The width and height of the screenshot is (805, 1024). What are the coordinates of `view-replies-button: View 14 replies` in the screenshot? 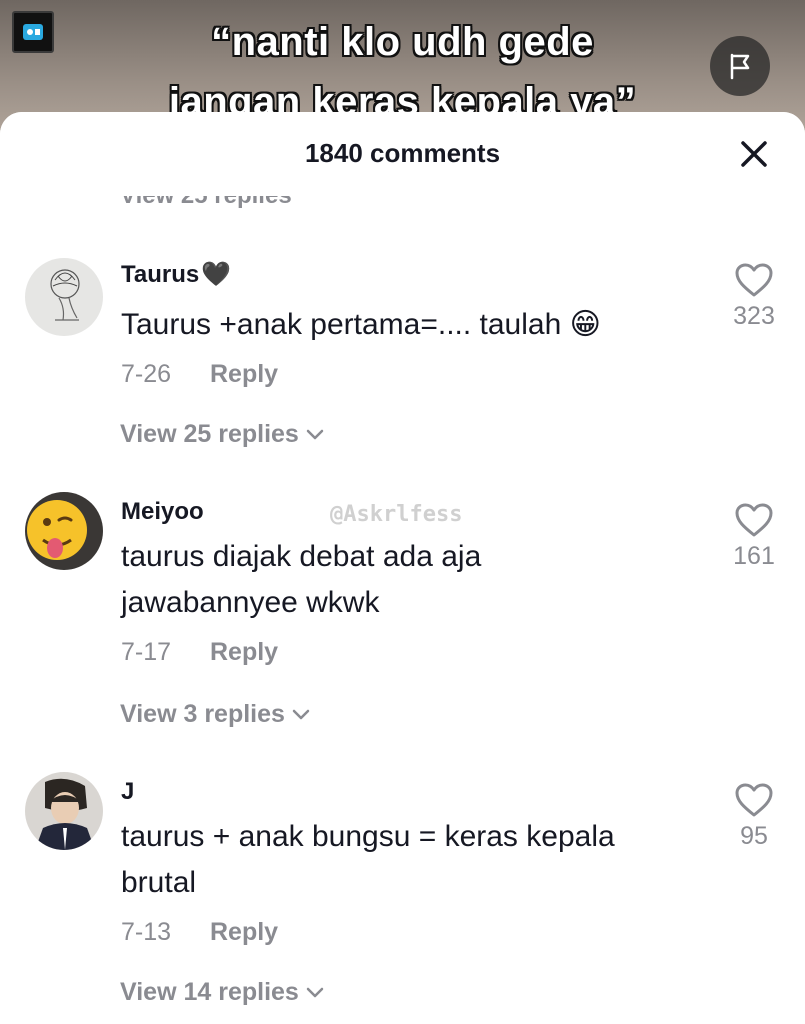 It's located at (222, 992).